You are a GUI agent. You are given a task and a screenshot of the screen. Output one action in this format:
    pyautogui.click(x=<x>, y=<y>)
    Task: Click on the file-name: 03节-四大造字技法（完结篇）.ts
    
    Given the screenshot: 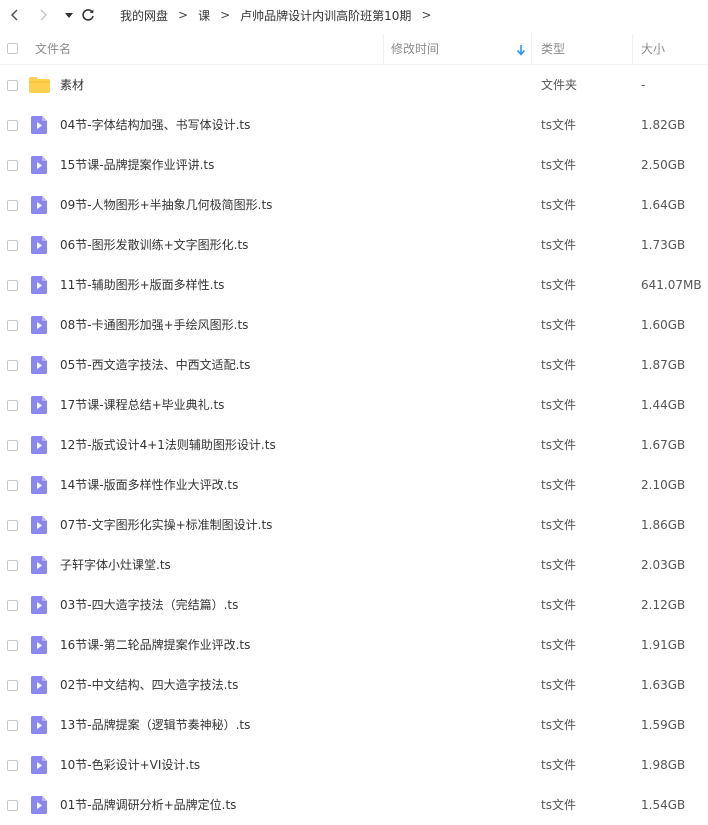 What is the action you would take?
    pyautogui.click(x=149, y=605)
    